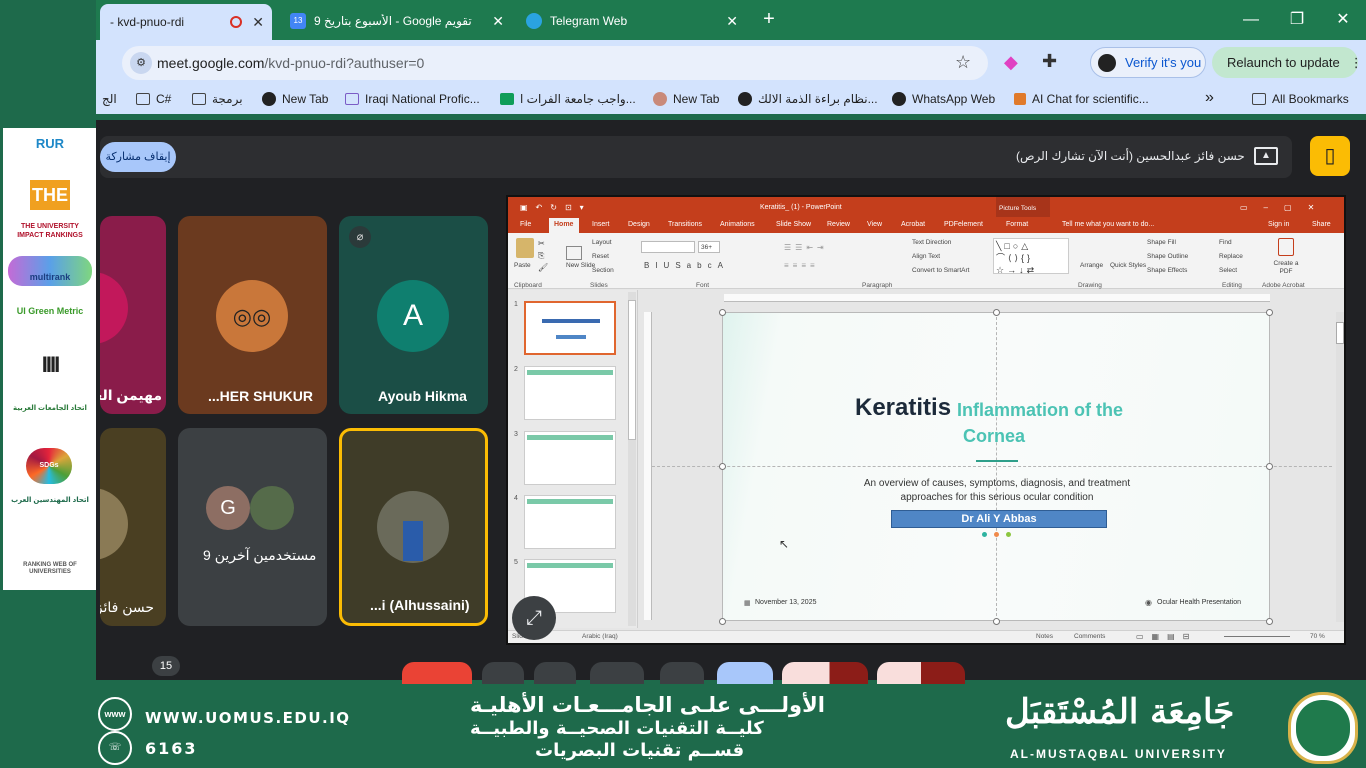 This screenshot has height=768, width=1366. Describe the element at coordinates (413, 315) in the screenshot. I see `participant-tile: ⌀ A Ayoub Hikma` at that location.